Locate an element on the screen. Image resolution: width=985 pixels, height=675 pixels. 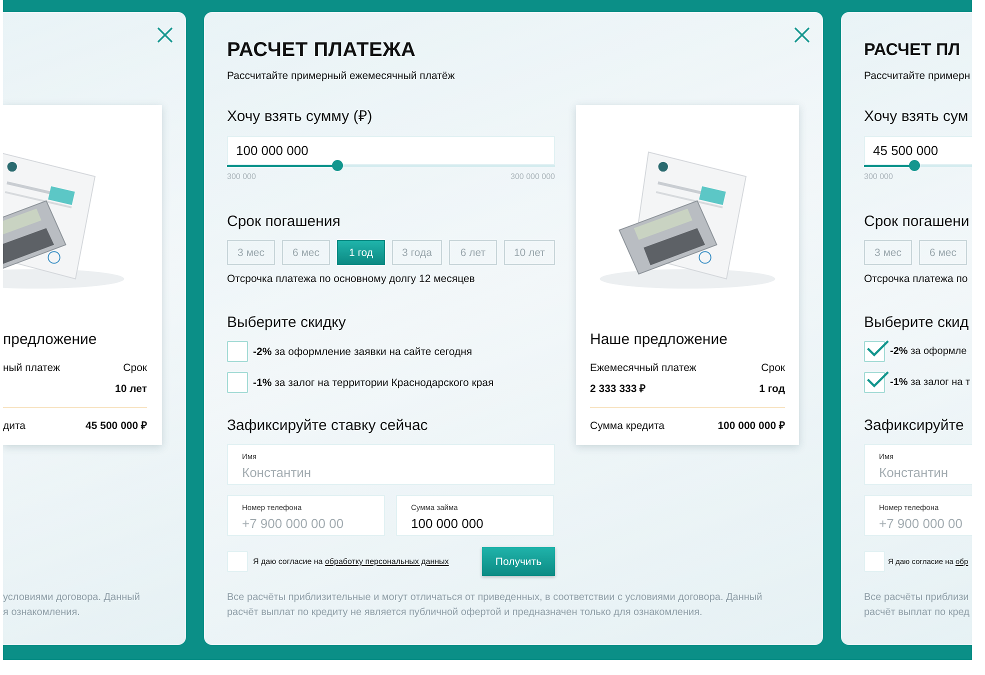
fix-heading: Зафиксируйте is located at coordinates (914, 426).